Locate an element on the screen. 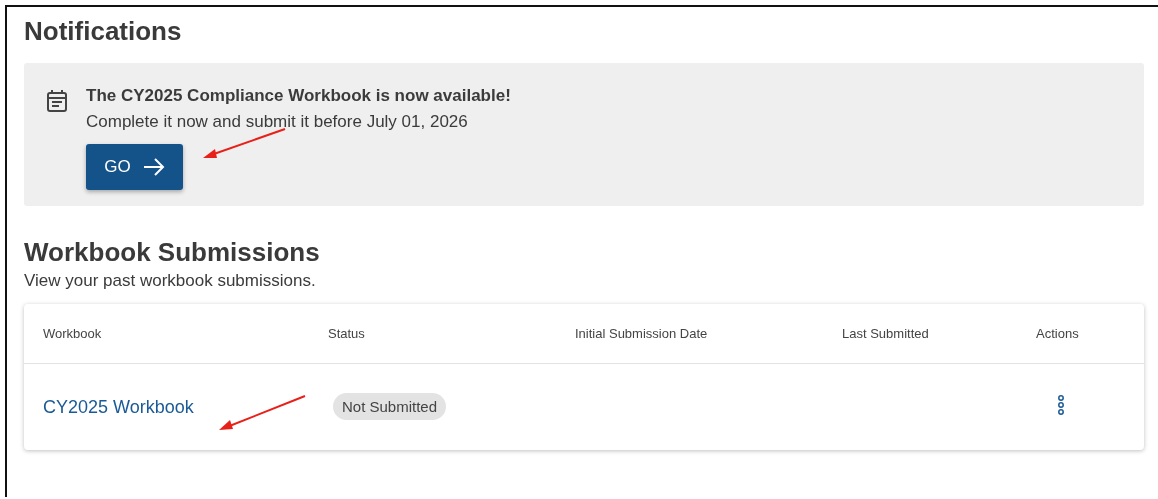  calendar-icon is located at coordinates (57, 101).